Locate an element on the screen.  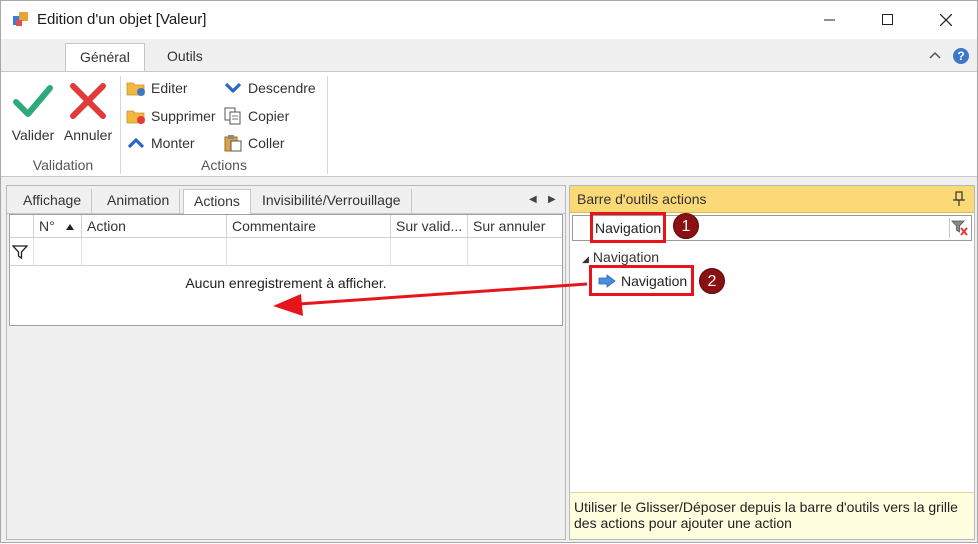
chevron-down-icon is located at coordinates (233, 87).